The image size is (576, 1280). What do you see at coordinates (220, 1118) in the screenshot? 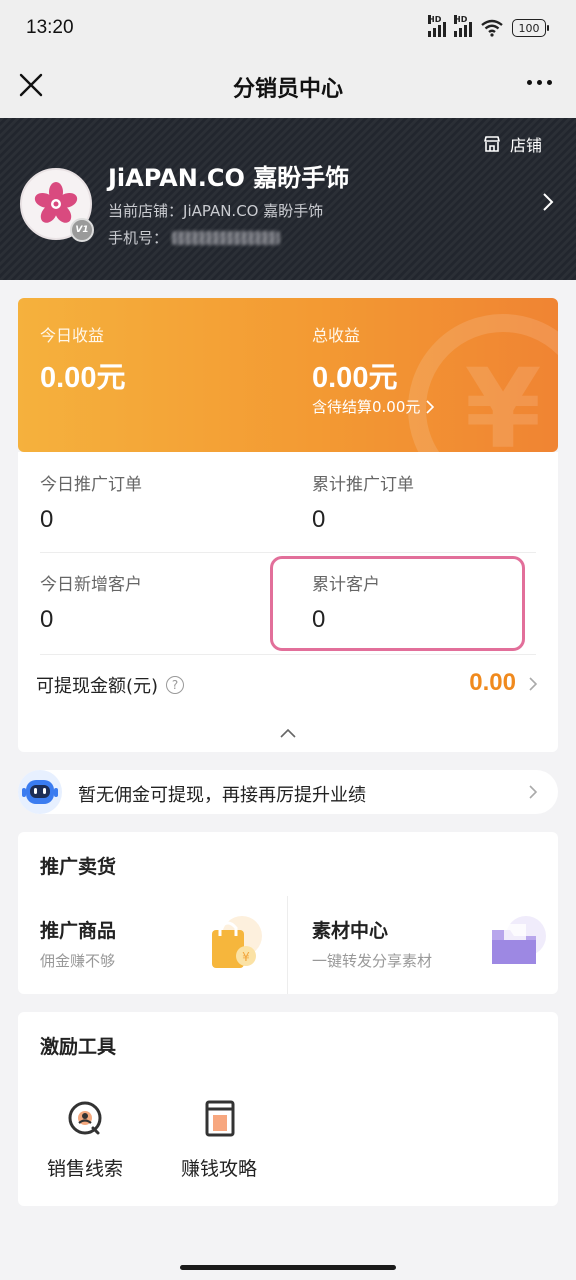
I see `guide-book-icon` at bounding box center [220, 1118].